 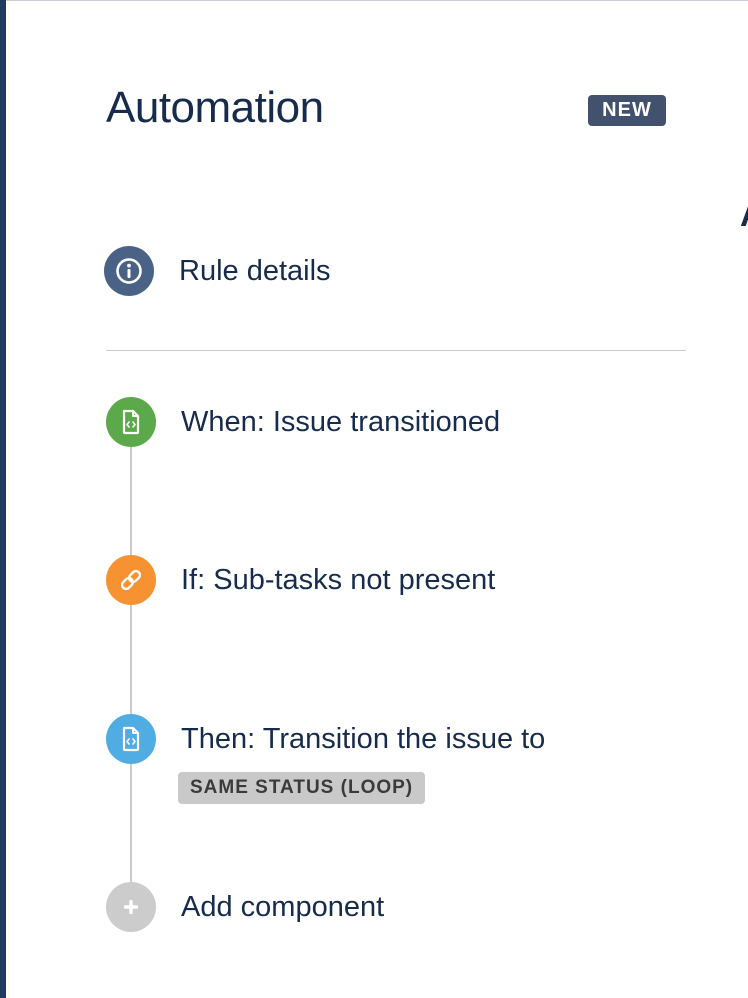 What do you see at coordinates (283, 906) in the screenshot?
I see `add-component-label: Add component` at bounding box center [283, 906].